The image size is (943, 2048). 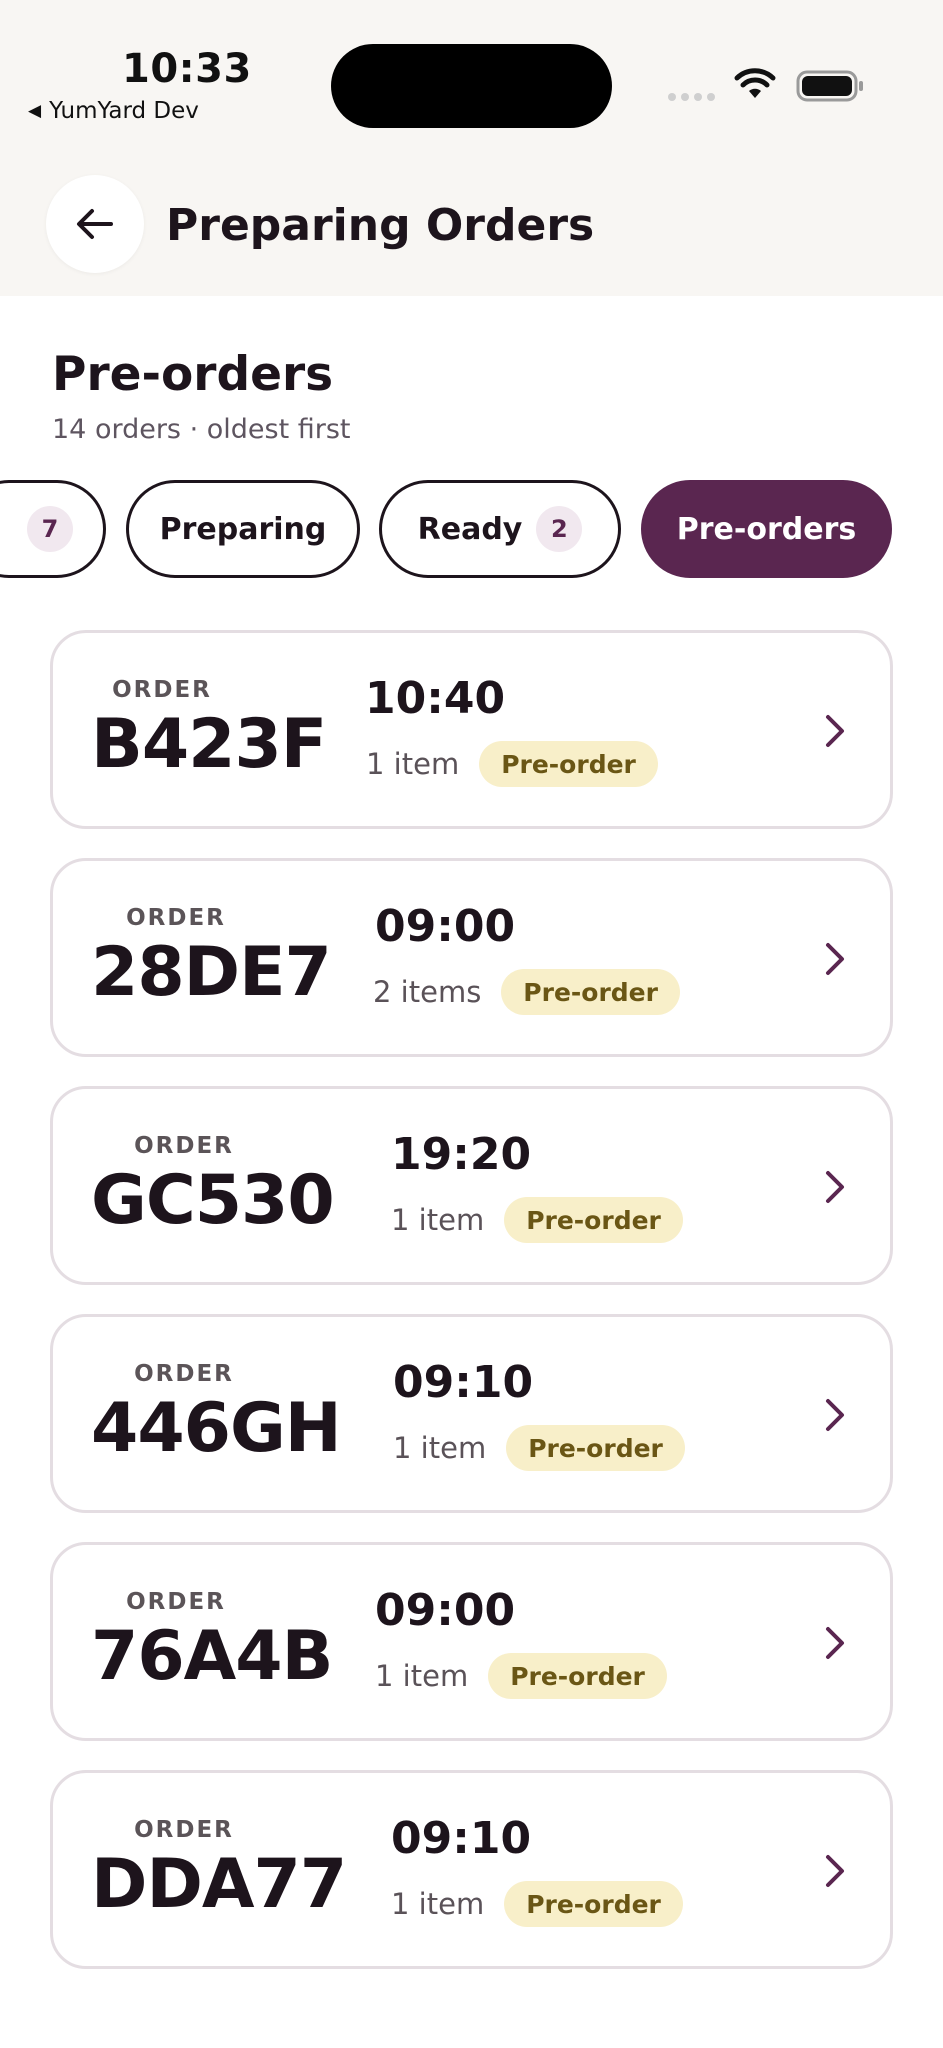 I want to click on wifi-icon, so click(x=755, y=83).